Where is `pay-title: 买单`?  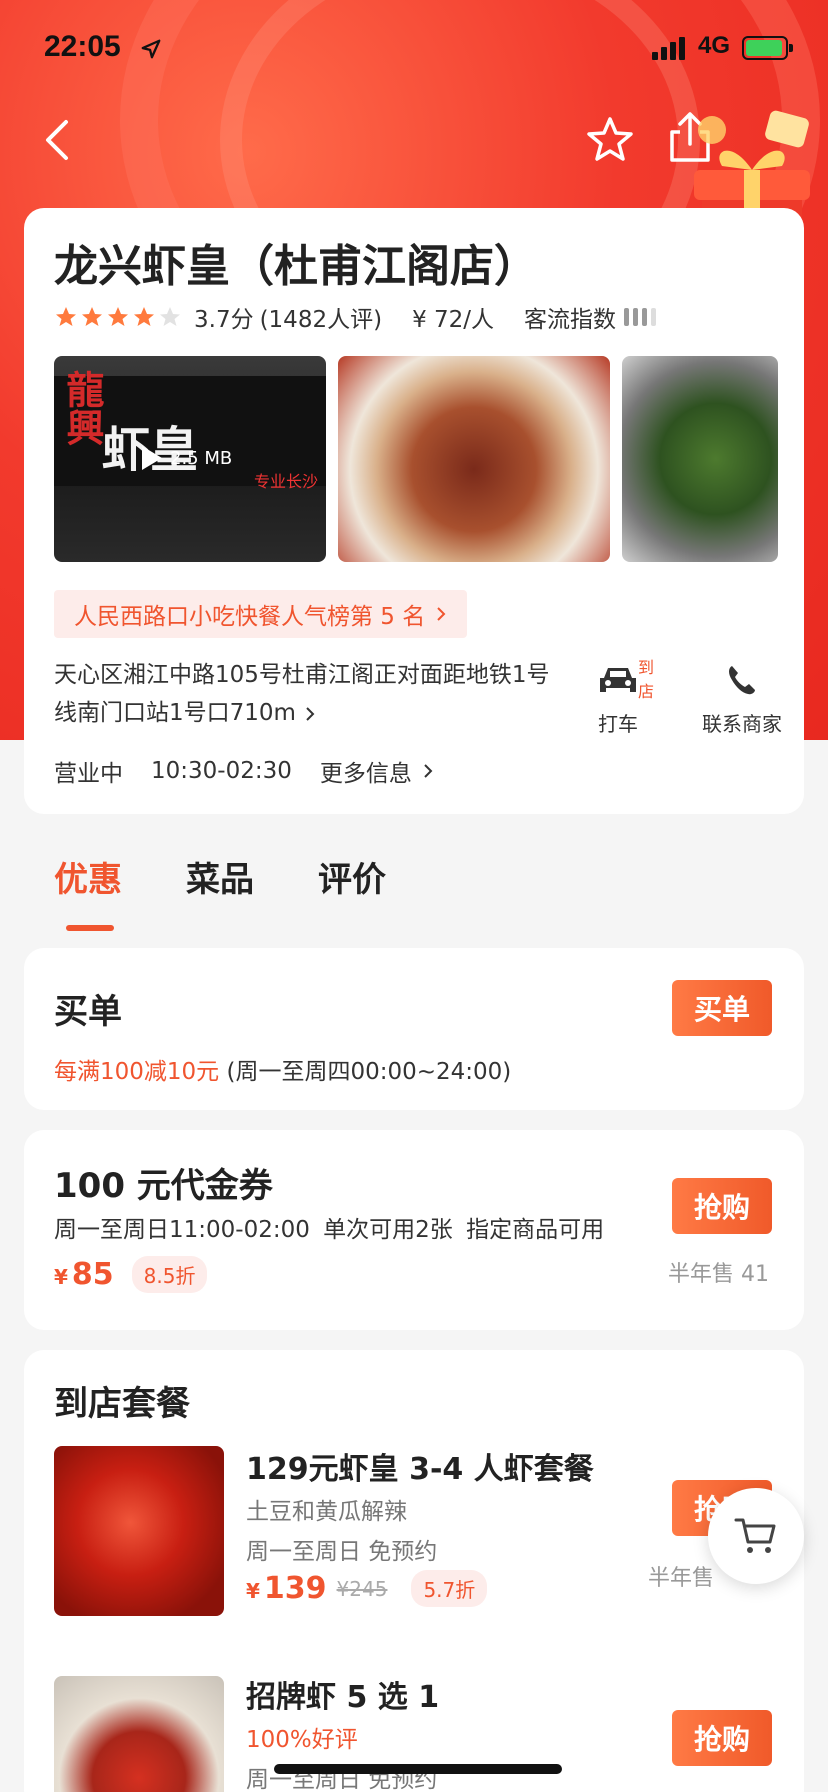
pay-title: 买单 is located at coordinates (88, 1012).